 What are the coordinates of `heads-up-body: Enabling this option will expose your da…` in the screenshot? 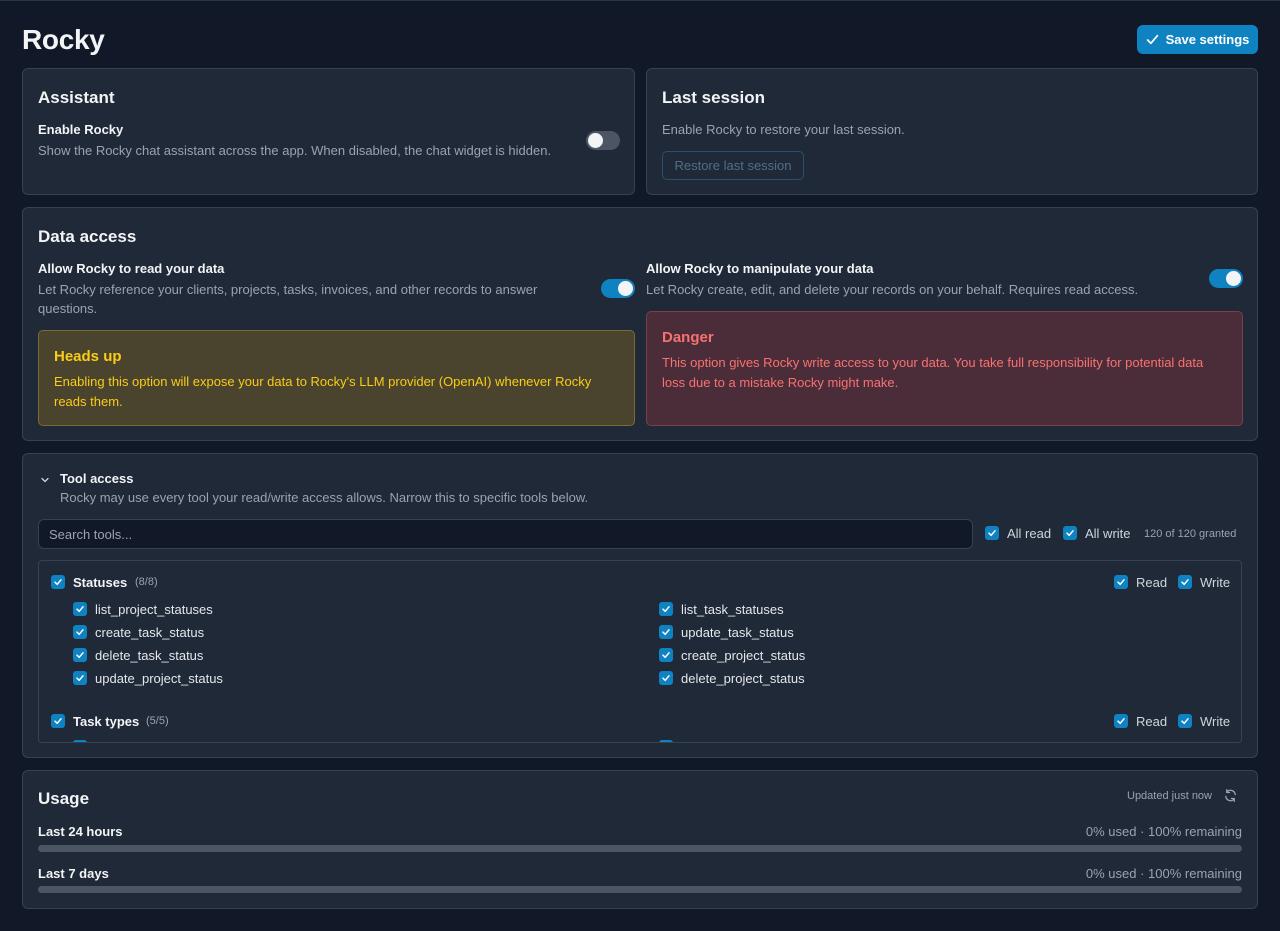 It's located at (322, 391).